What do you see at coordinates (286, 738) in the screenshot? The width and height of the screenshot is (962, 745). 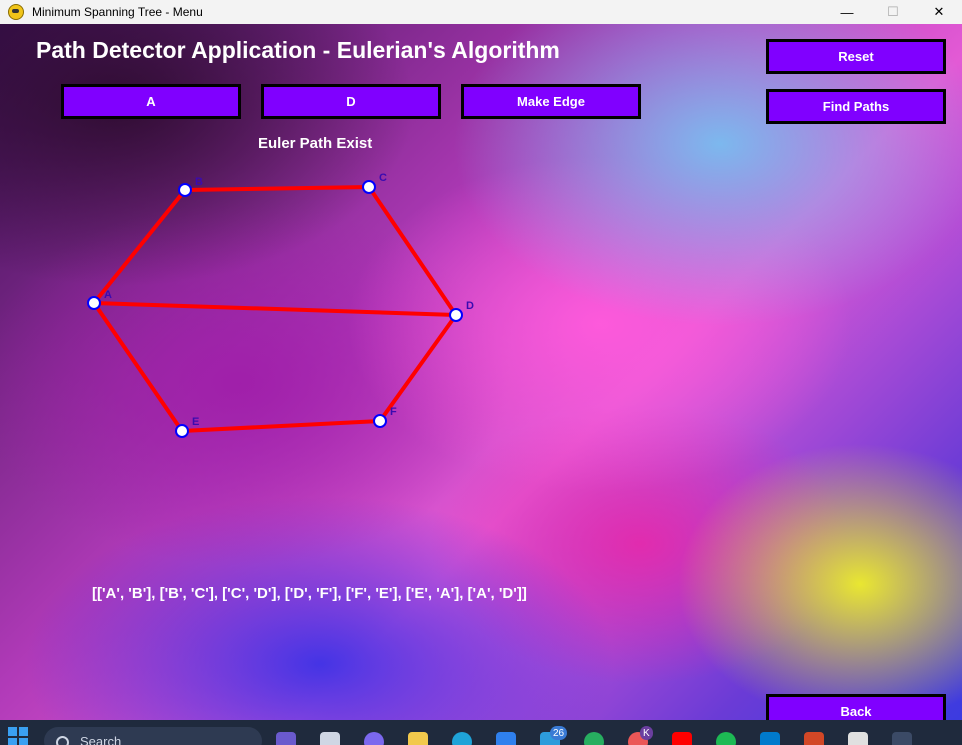 I see `copilot-icon` at bounding box center [286, 738].